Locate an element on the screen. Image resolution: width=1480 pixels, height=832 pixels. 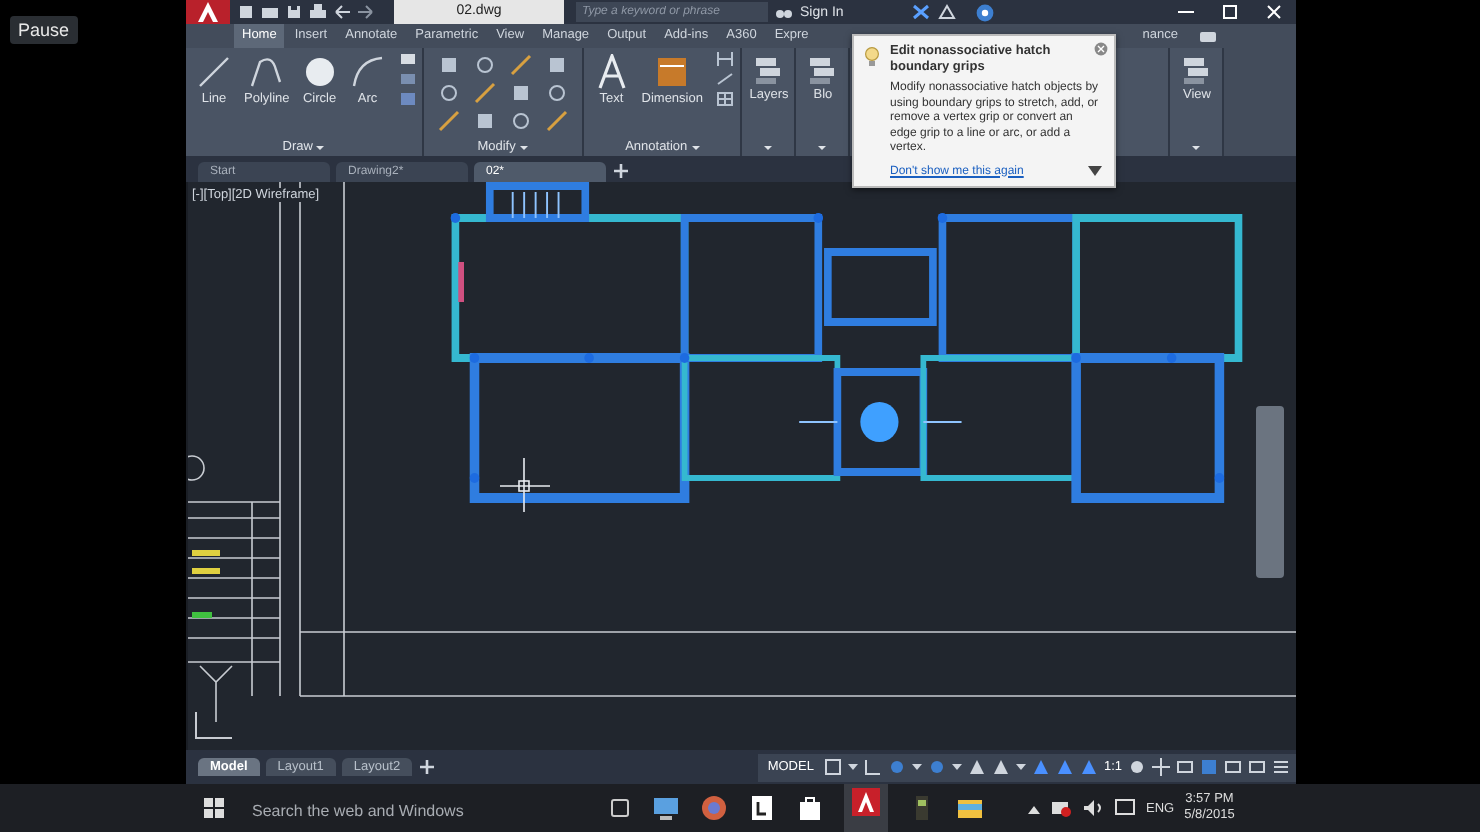
pause-button: Pause is located at coordinates (44, 30).